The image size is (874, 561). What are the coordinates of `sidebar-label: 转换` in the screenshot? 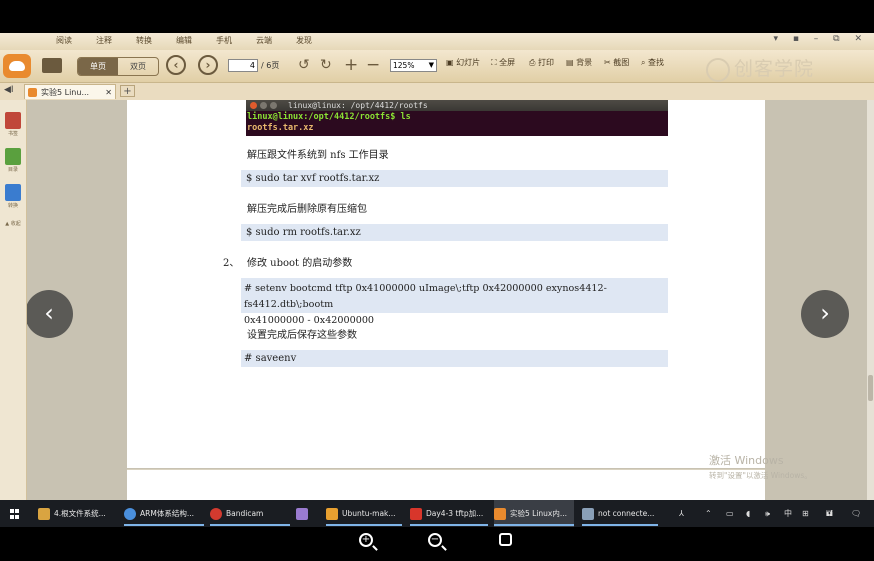 It's located at (12, 206).